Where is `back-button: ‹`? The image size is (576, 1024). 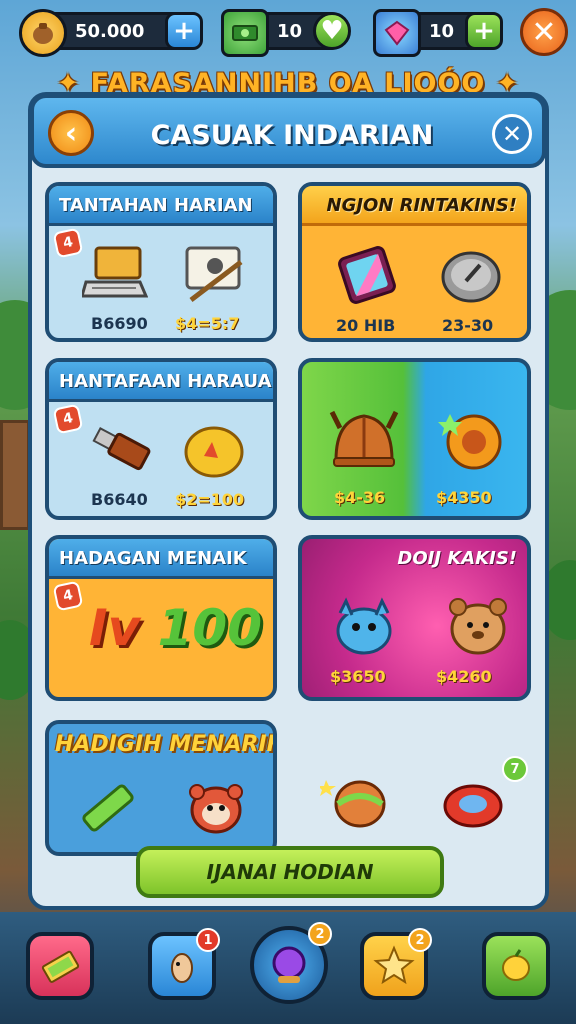 back-button: ‹ is located at coordinates (71, 133).